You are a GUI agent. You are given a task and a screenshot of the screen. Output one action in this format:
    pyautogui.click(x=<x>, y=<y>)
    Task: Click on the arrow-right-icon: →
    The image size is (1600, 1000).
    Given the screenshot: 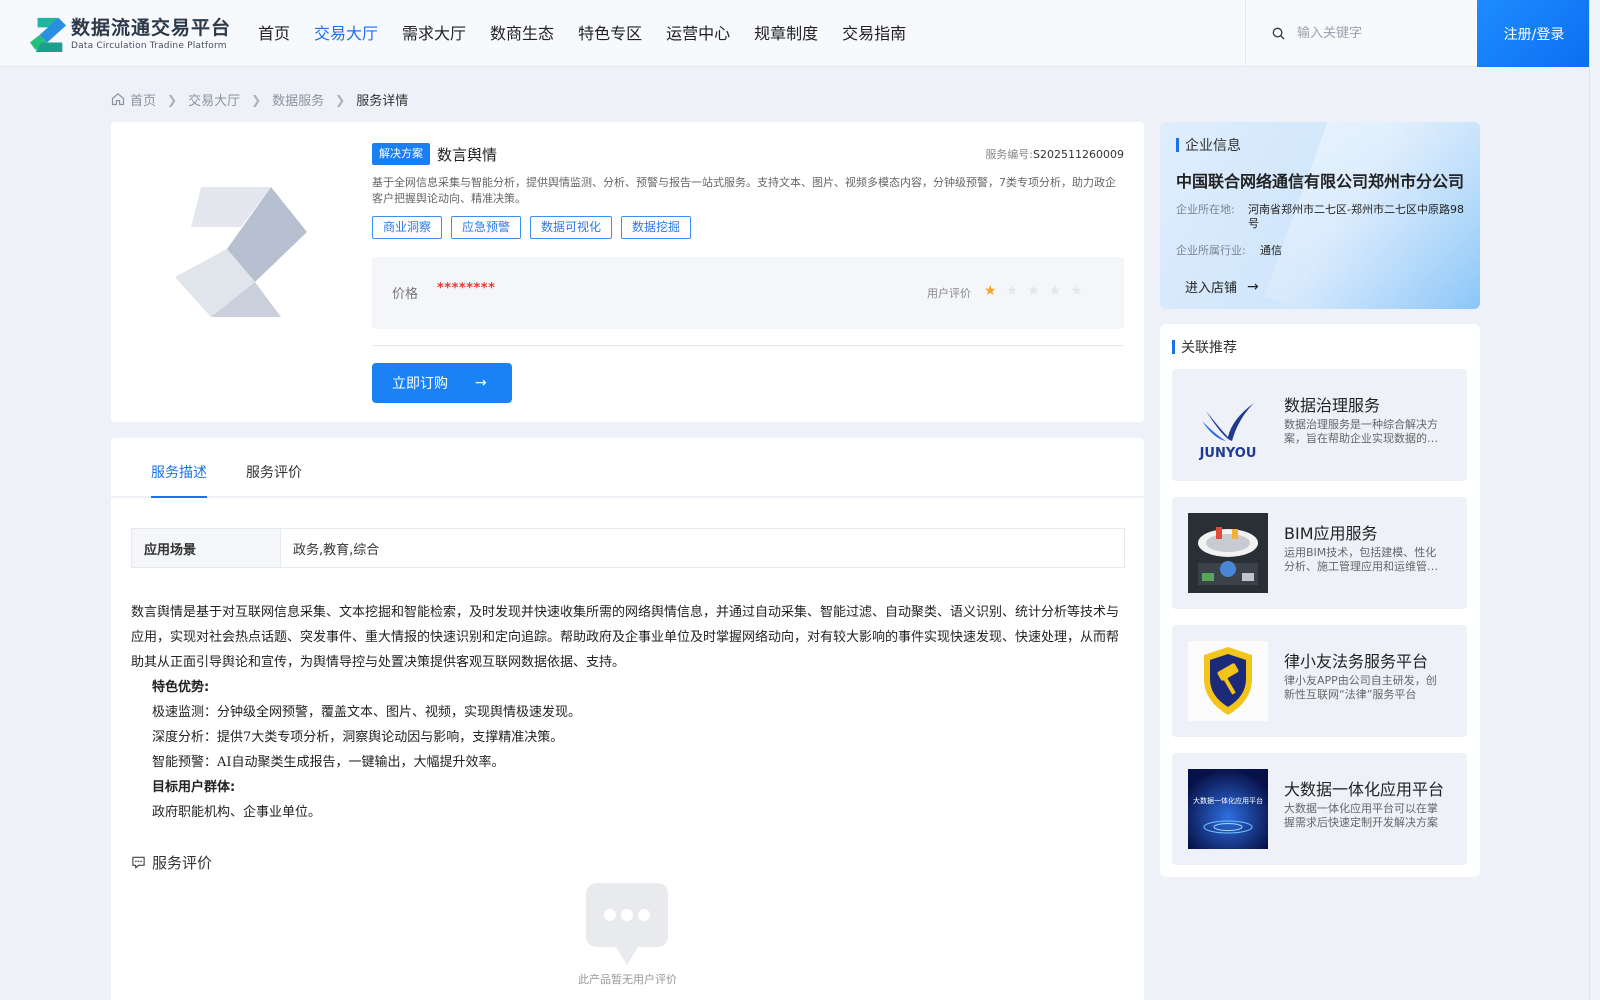 What is the action you would take?
    pyautogui.click(x=481, y=383)
    